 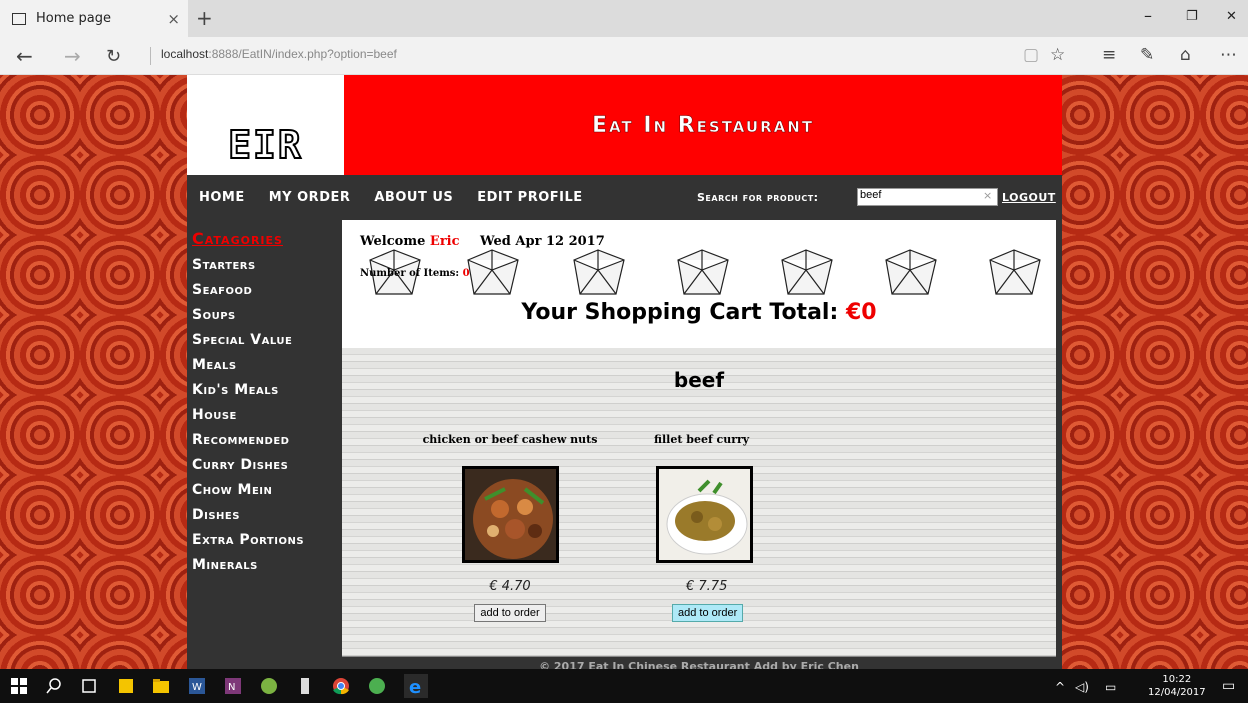 I want to click on category-house: House, so click(x=214, y=415).